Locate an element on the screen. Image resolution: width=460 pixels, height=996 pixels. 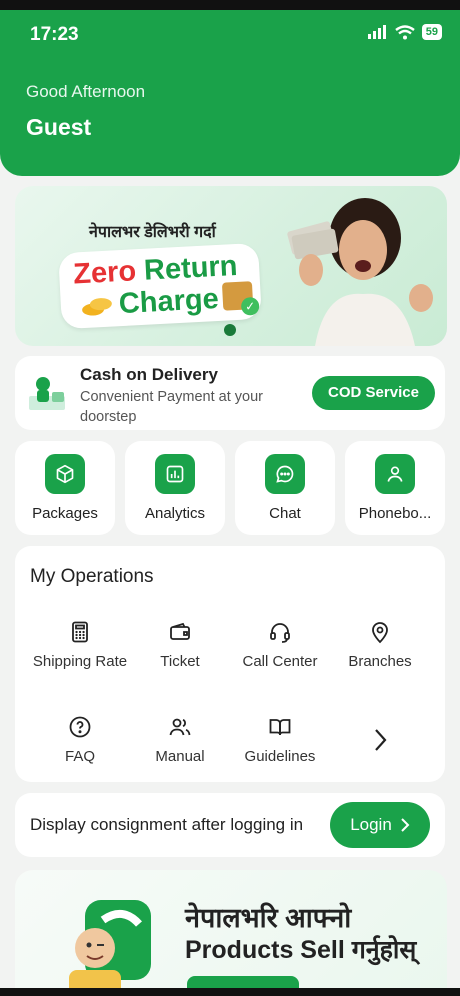
quick-action-analytics: Analytics is located at coordinates (175, 488).